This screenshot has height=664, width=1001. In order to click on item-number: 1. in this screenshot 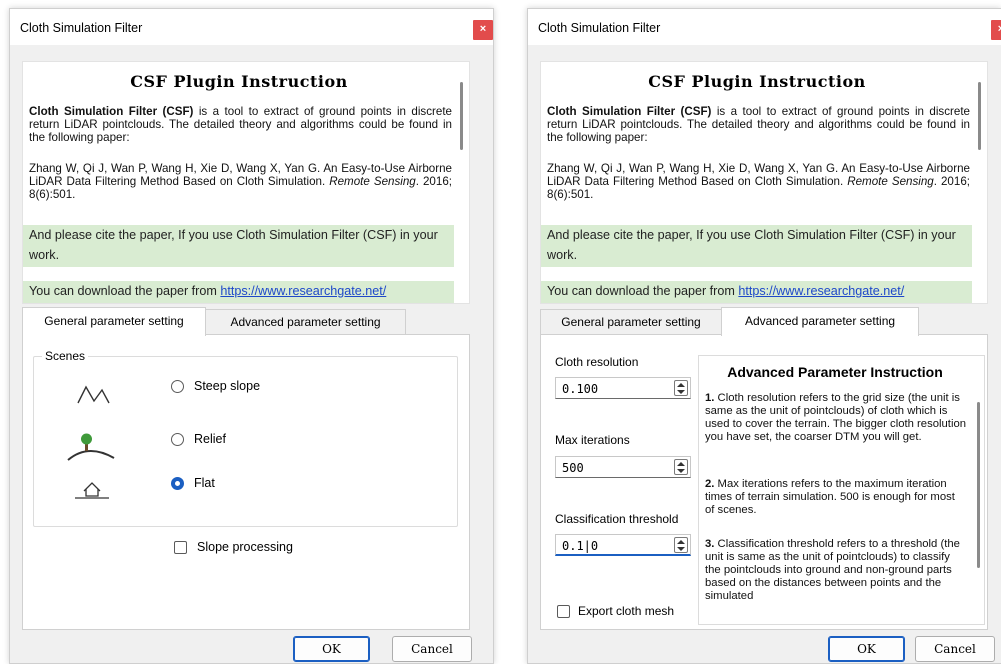, I will do `click(710, 398)`.